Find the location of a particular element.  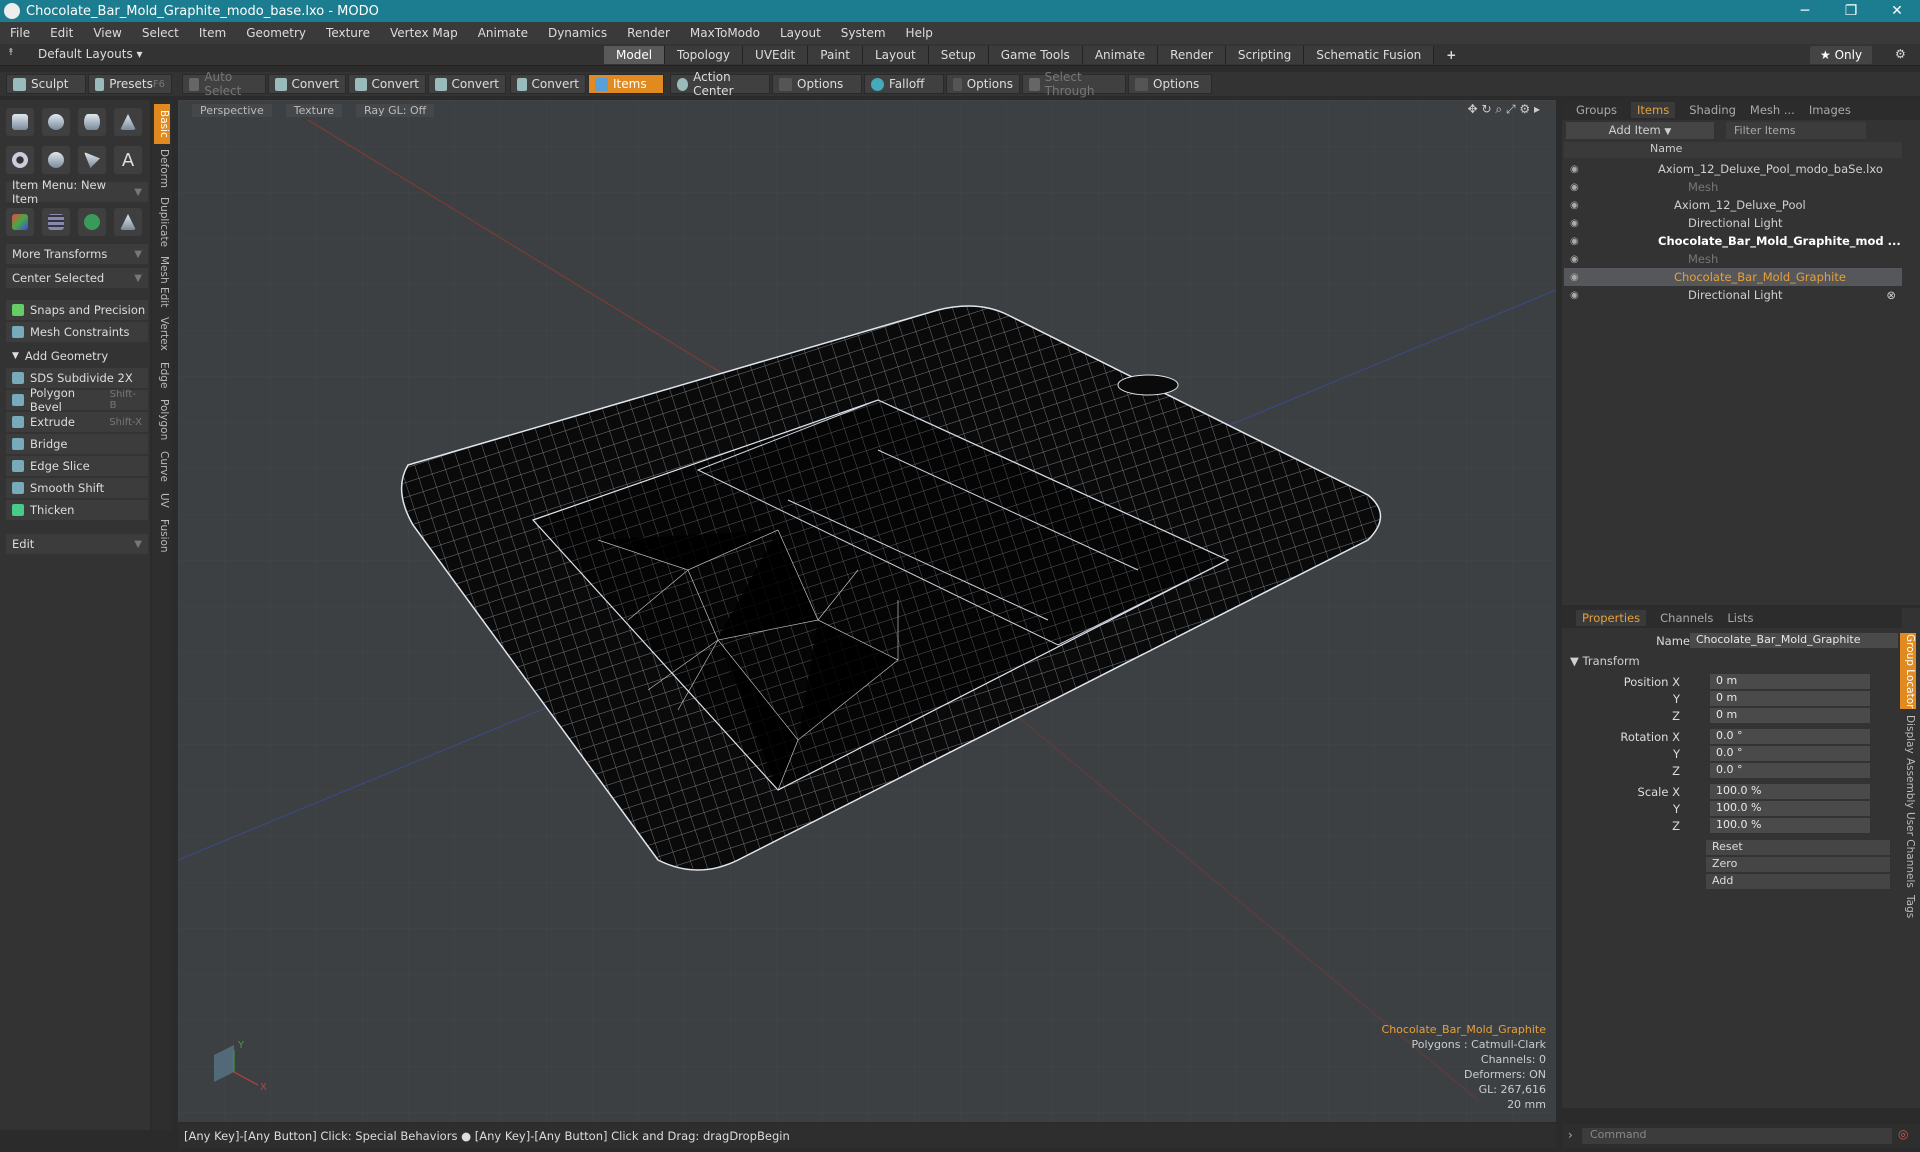

tab-setup: Setup is located at coordinates (958, 55).